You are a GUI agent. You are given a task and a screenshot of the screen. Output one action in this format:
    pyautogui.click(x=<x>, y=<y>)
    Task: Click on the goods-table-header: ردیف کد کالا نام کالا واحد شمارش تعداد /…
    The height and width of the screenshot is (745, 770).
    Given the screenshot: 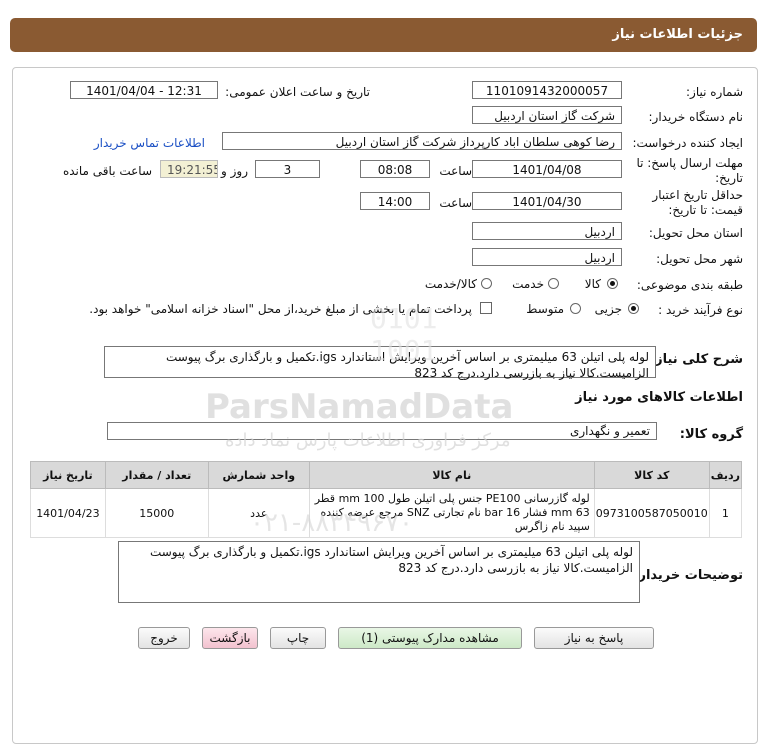 What is the action you would take?
    pyautogui.click(x=386, y=475)
    